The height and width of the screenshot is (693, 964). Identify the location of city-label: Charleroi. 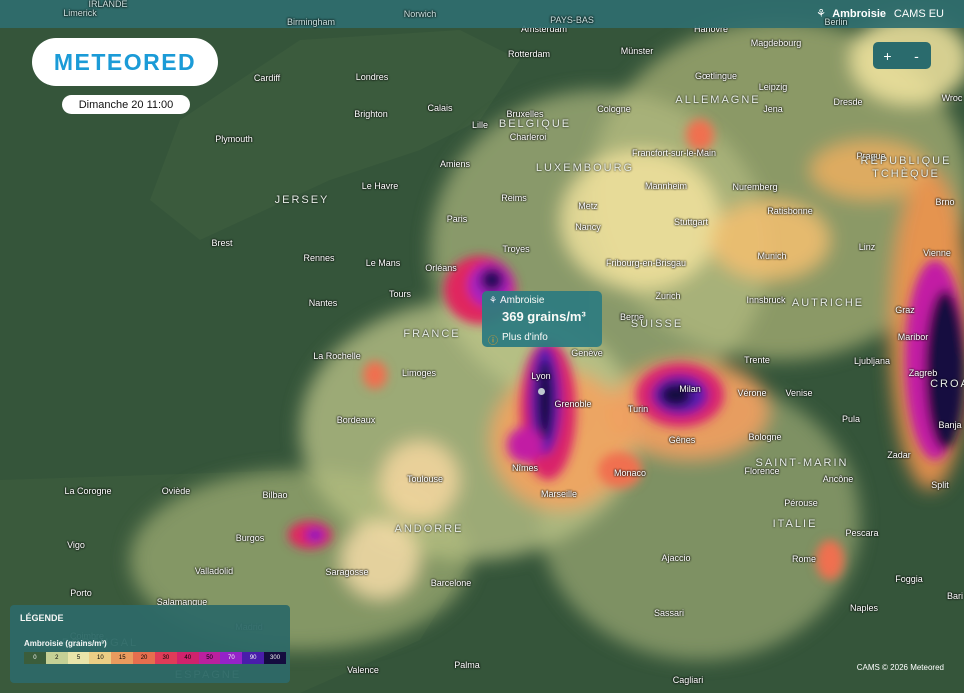
(528, 137).